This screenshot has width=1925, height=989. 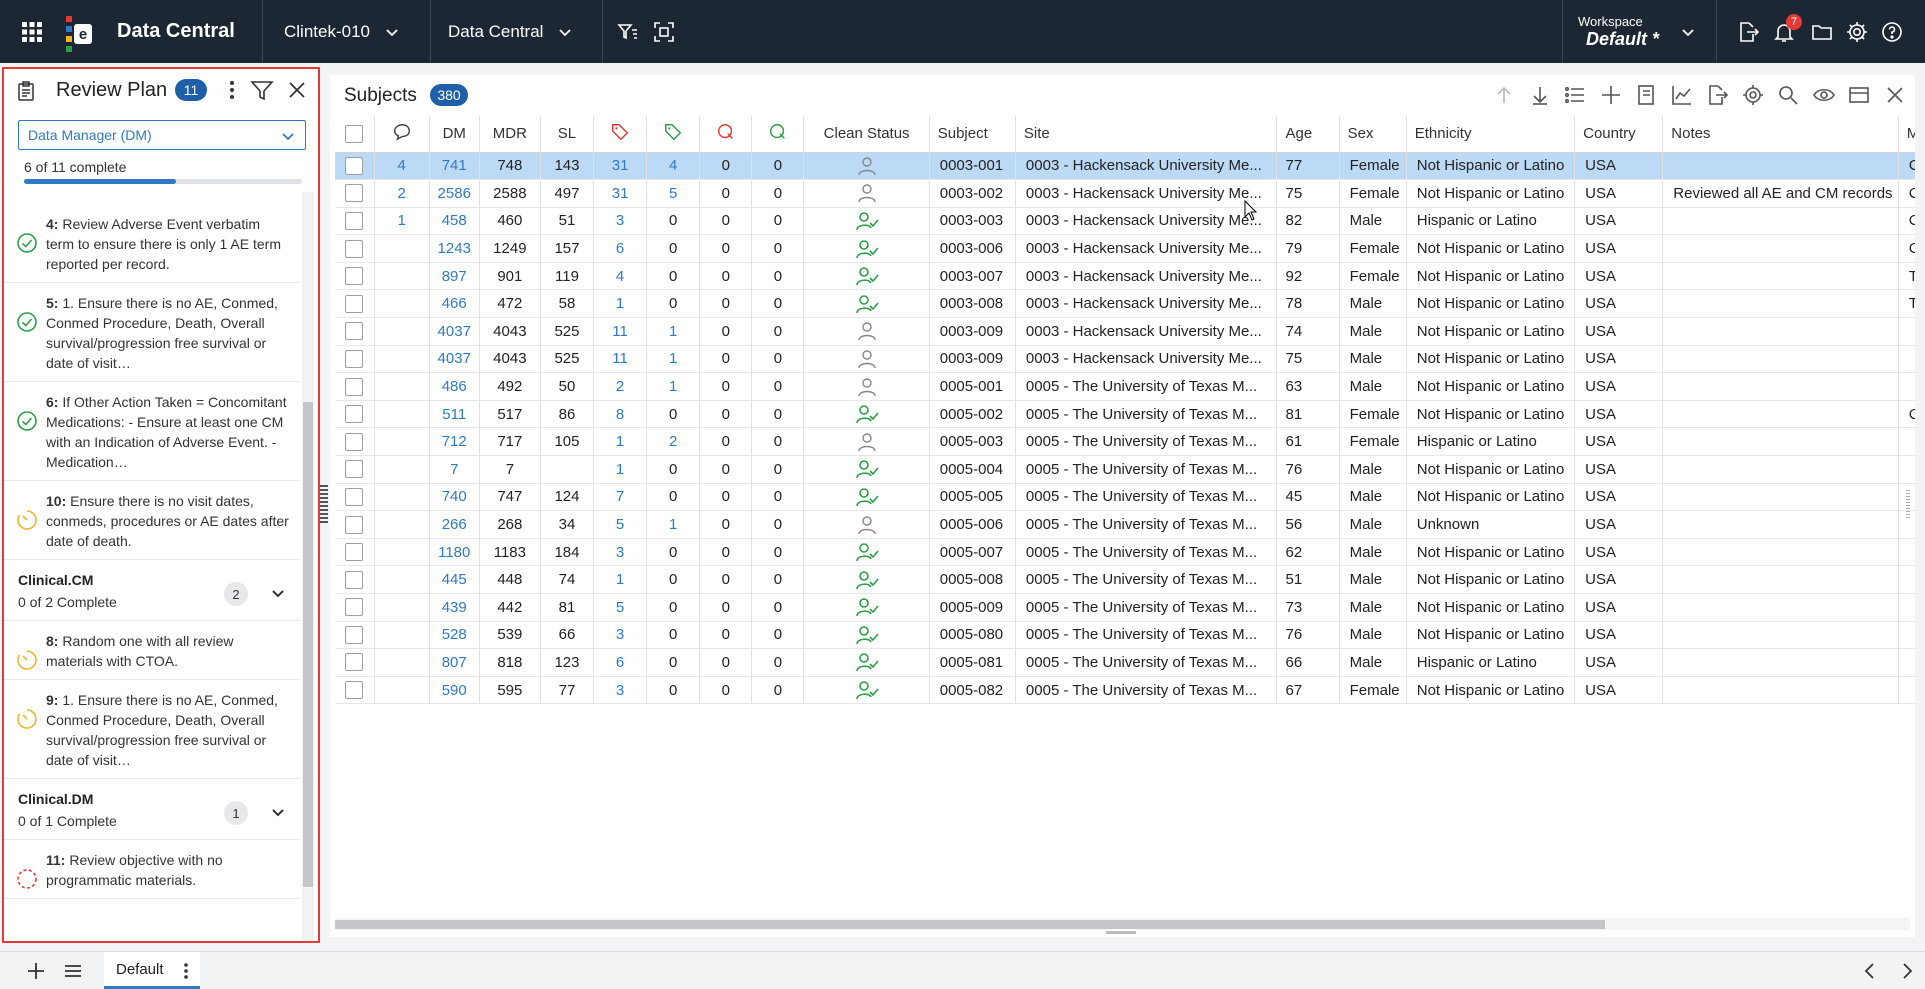 What do you see at coordinates (232, 90) in the screenshot?
I see `more-vertical-icon` at bounding box center [232, 90].